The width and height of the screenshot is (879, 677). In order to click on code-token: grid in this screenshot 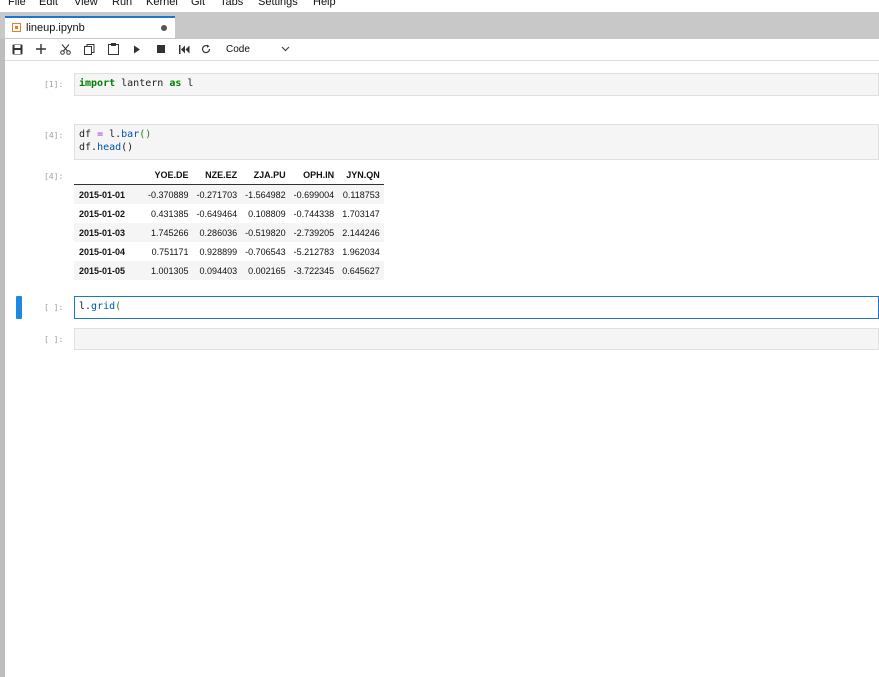, I will do `click(103, 306)`.